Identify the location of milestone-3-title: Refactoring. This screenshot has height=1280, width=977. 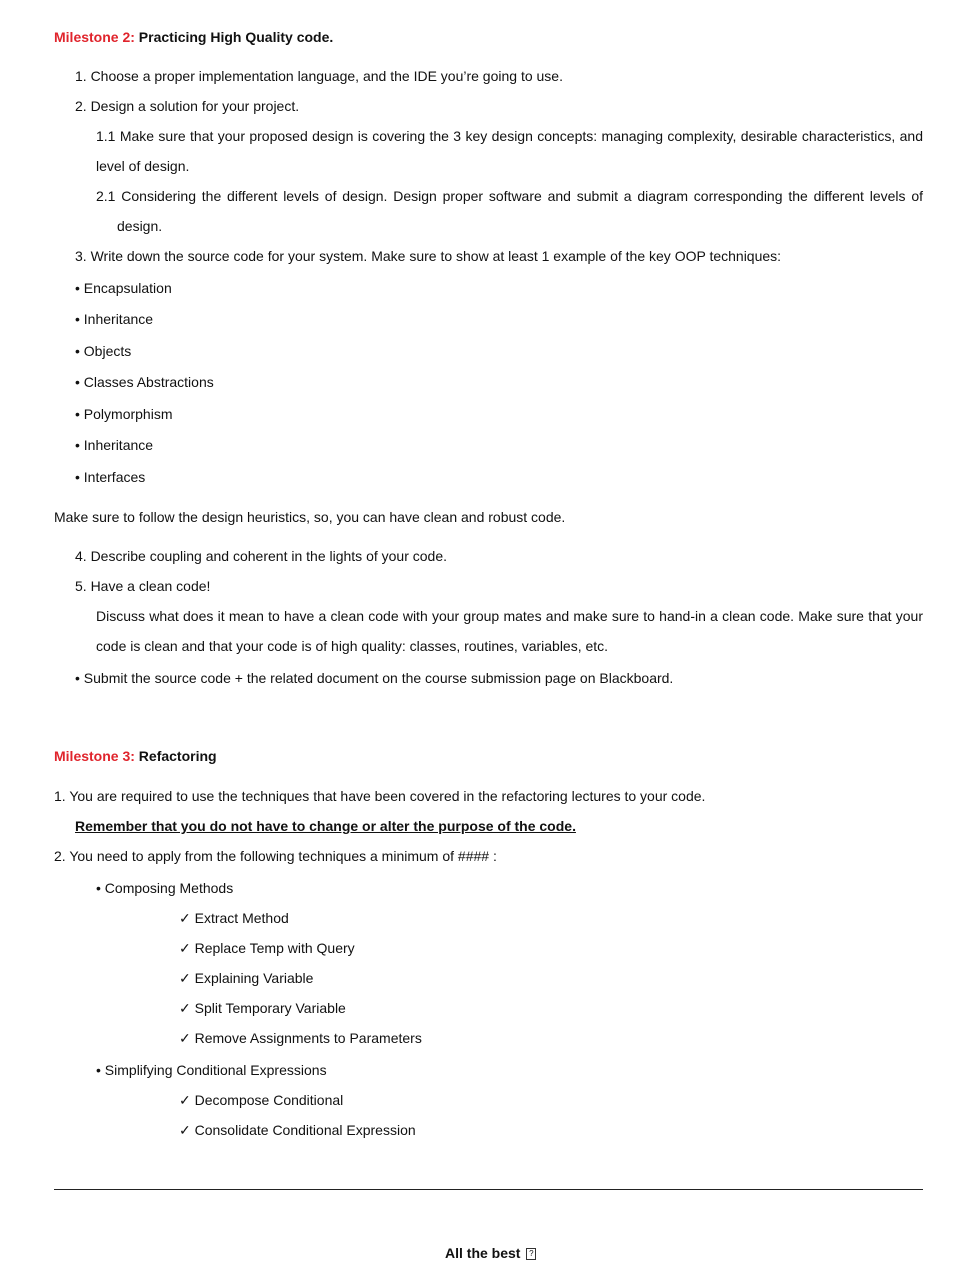
(177, 756).